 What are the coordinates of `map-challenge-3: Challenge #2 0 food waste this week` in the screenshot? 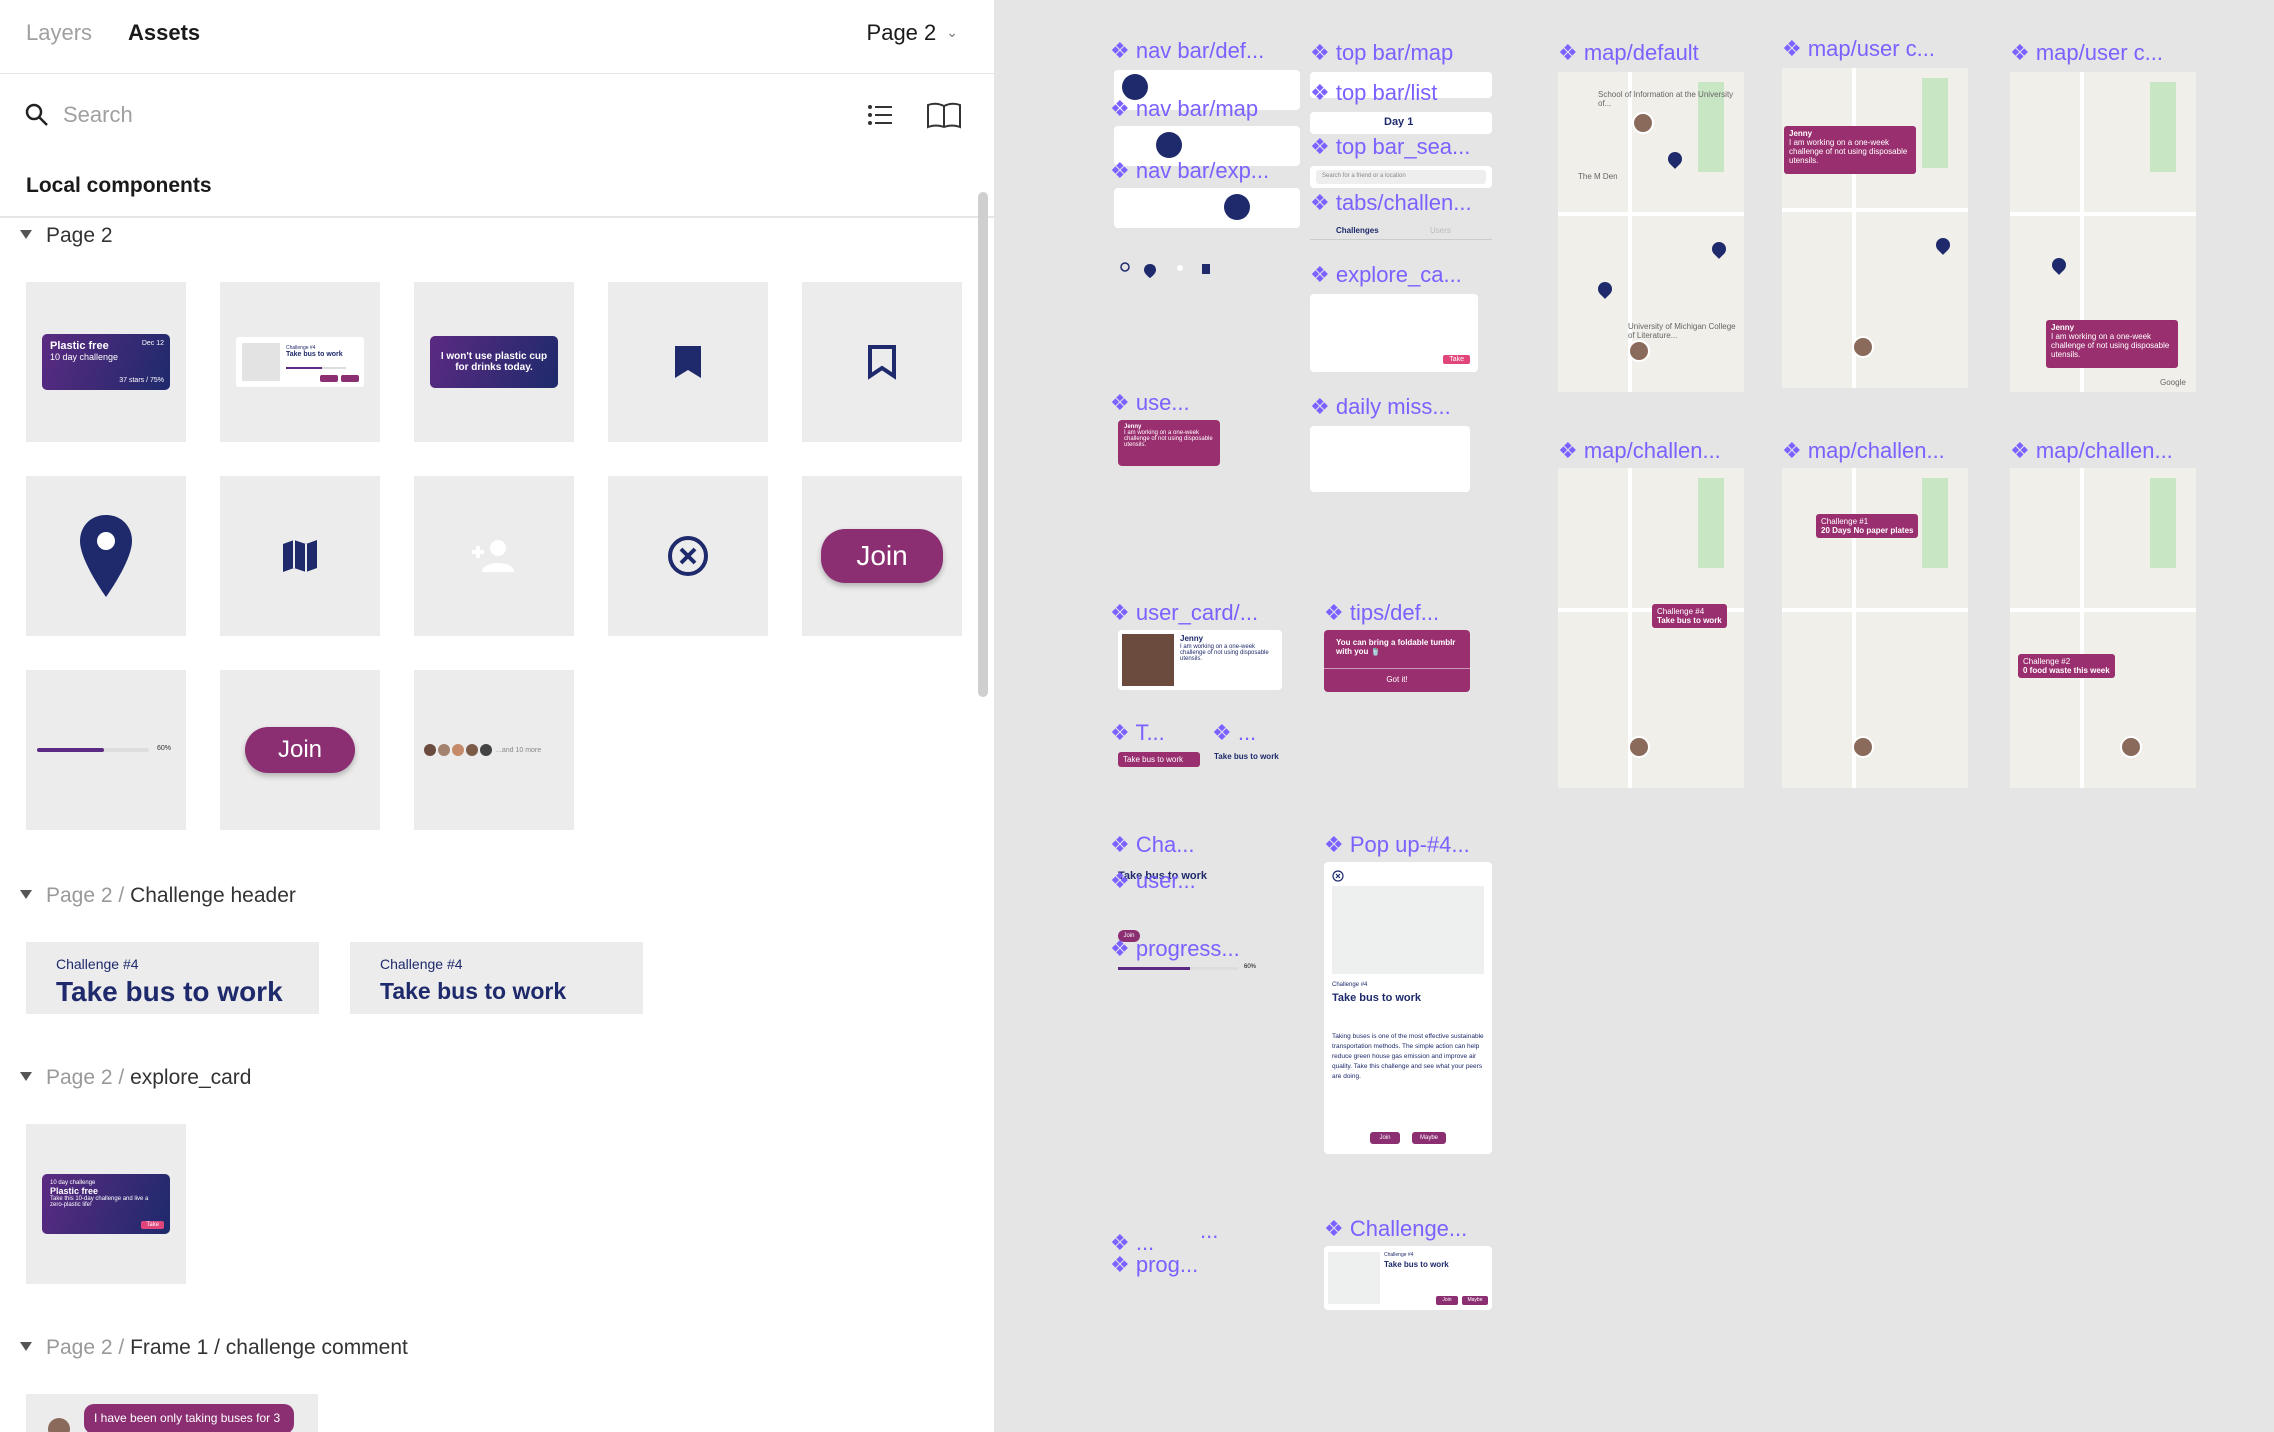 It's located at (2103, 628).